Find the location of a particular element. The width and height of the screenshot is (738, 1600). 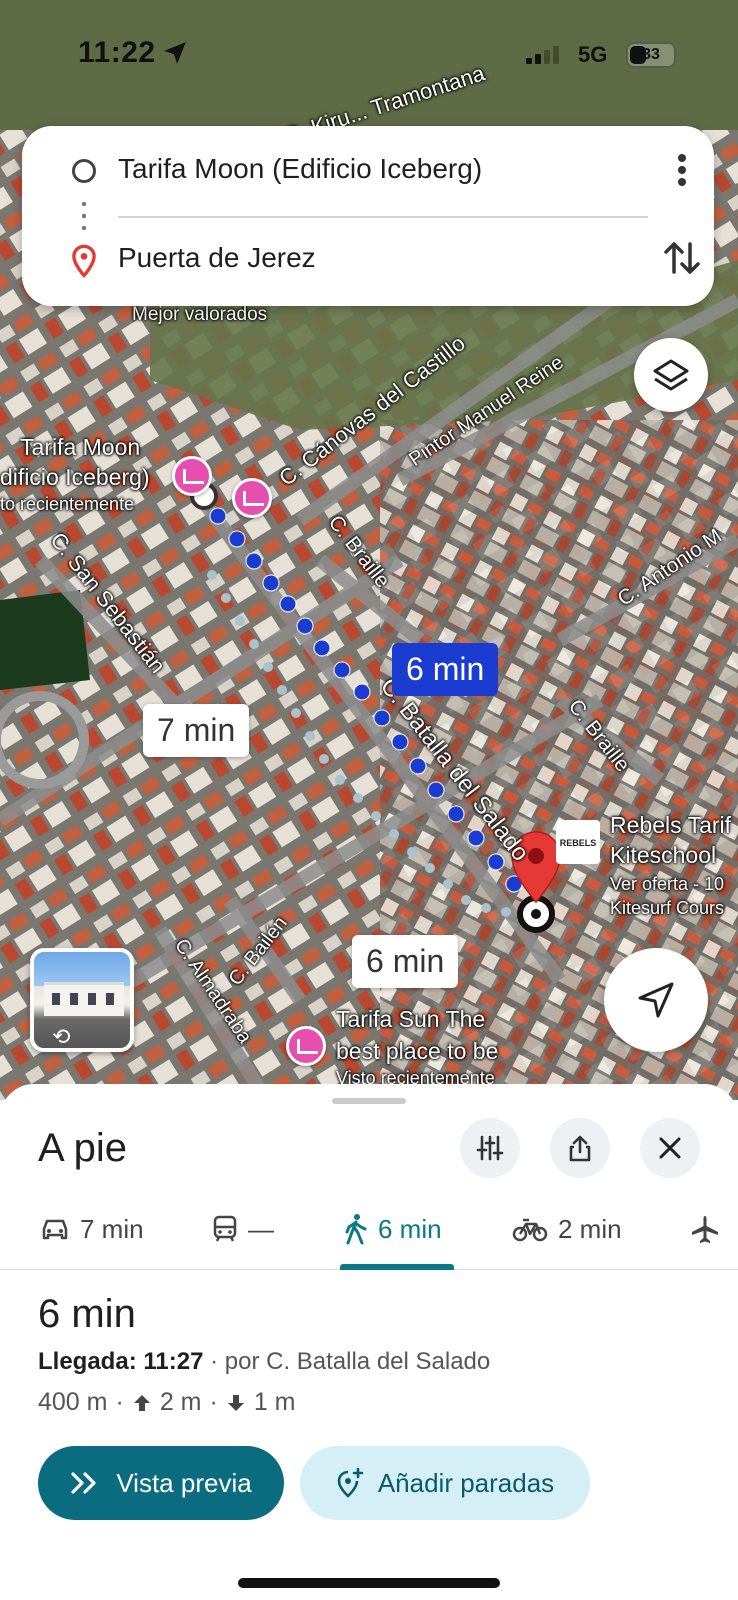

arrival-time: Llegada: 11:27 is located at coordinates (121, 1361).